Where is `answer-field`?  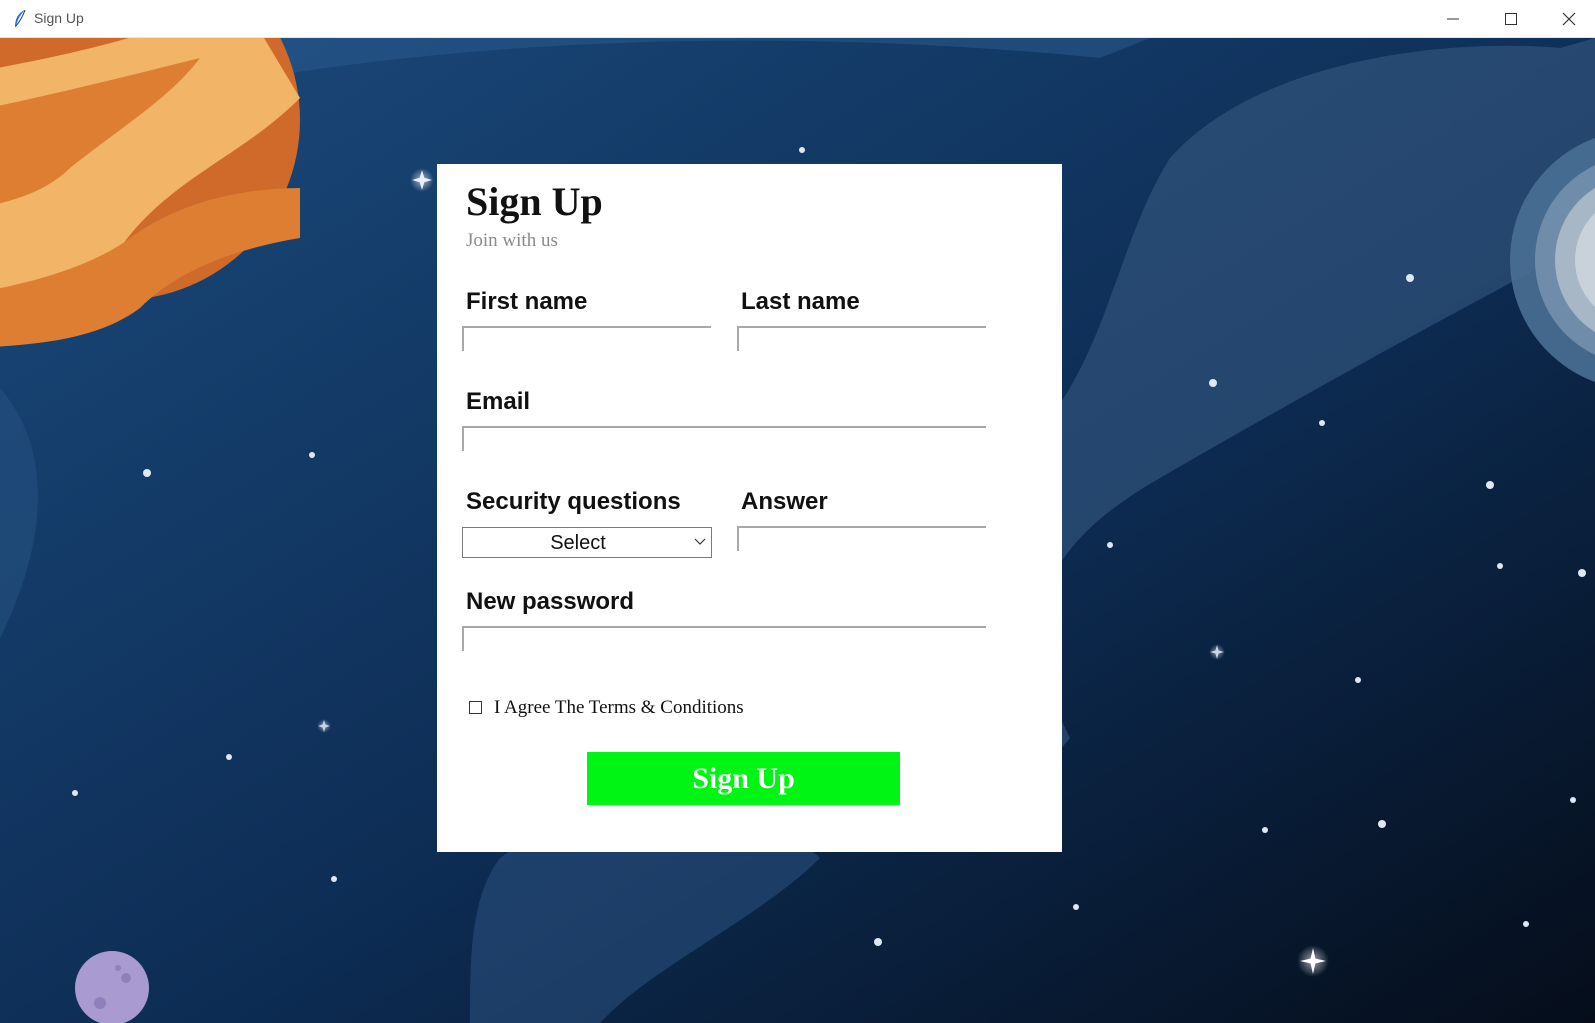
answer-field is located at coordinates (861, 538).